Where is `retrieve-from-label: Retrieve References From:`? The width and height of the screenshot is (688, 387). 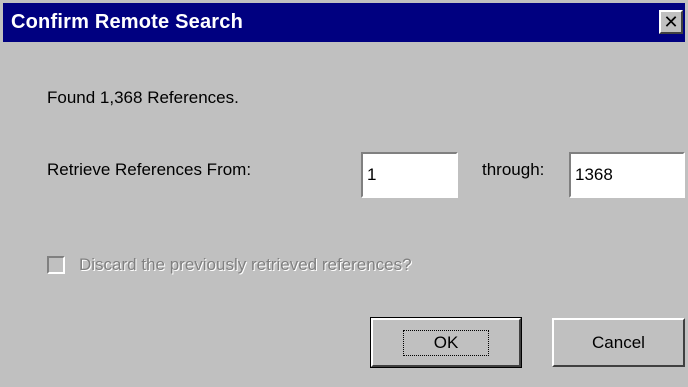 retrieve-from-label: Retrieve References From: is located at coordinates (149, 169).